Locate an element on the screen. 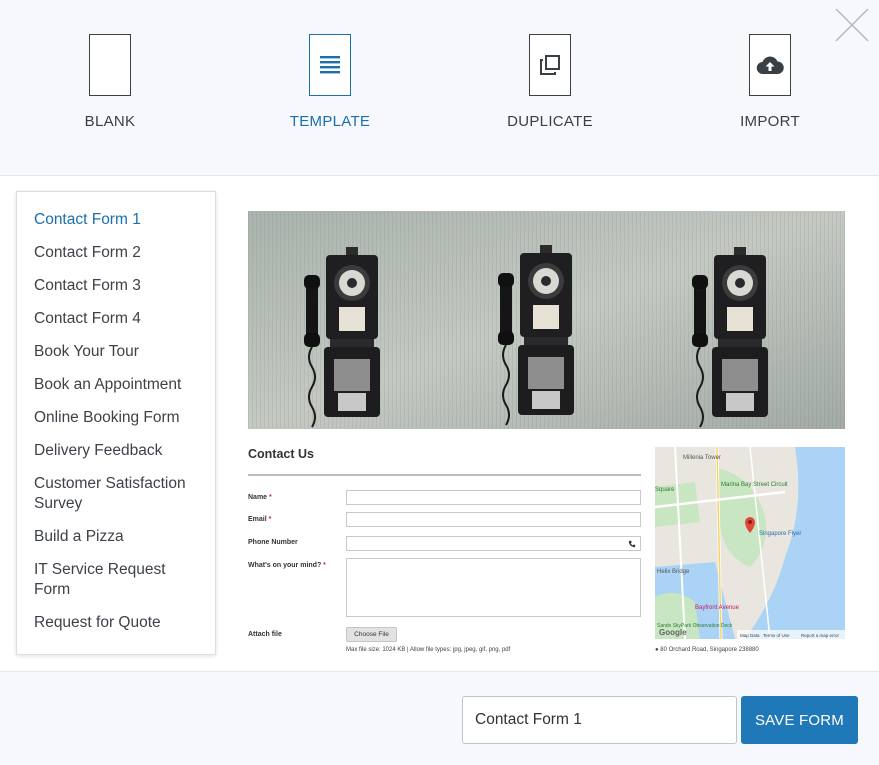 The image size is (879, 765). save-form-button: SAVE FORM is located at coordinates (799, 720).